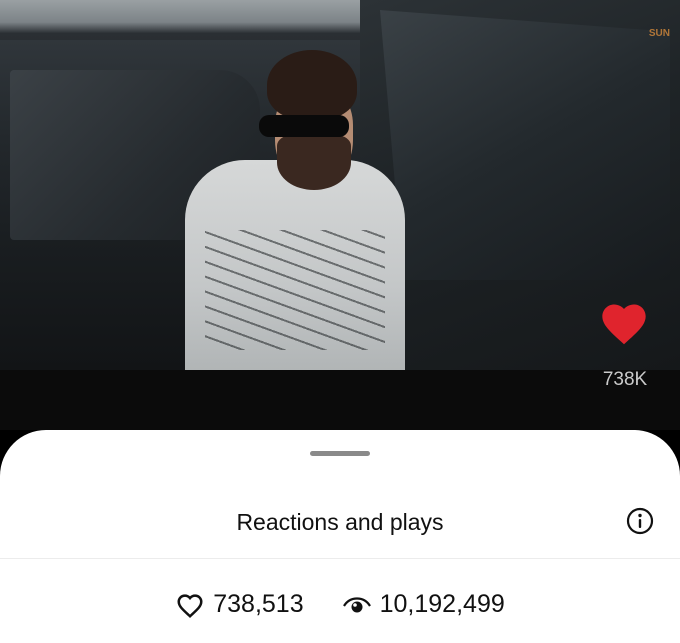 The image size is (680, 643). Describe the element at coordinates (442, 604) in the screenshot. I see `plays-count: 10,192,499` at that location.